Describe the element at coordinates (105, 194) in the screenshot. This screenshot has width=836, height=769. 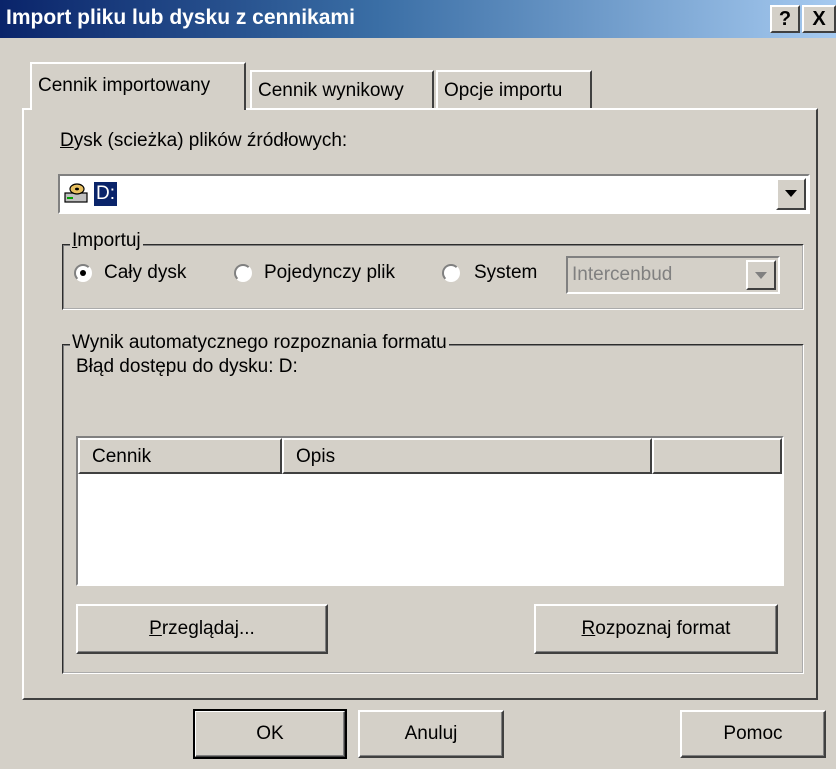
I see `drive-value: D:` at that location.